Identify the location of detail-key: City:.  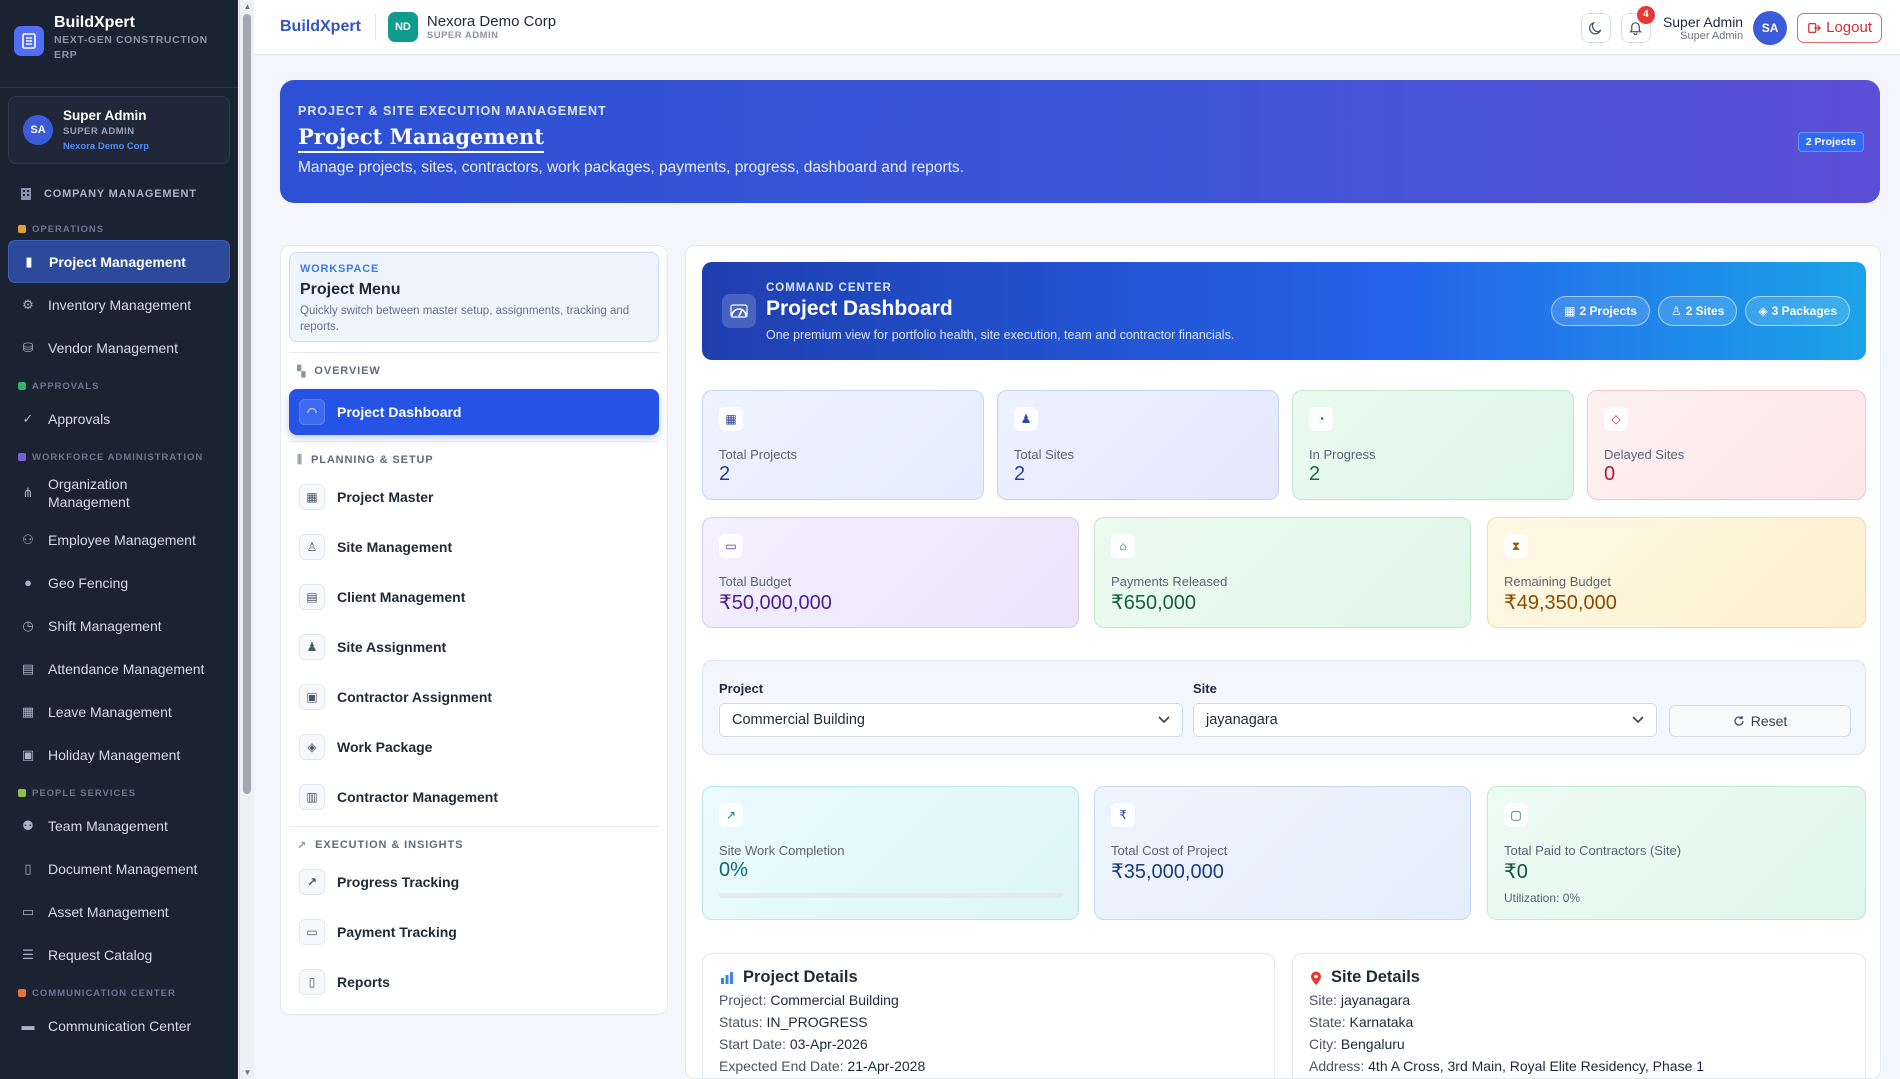
(1323, 1044).